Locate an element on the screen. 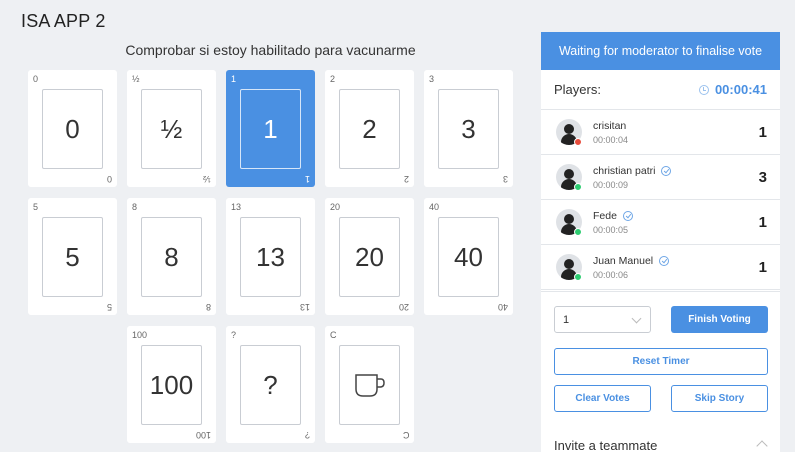  card-value: 1 is located at coordinates (270, 128).